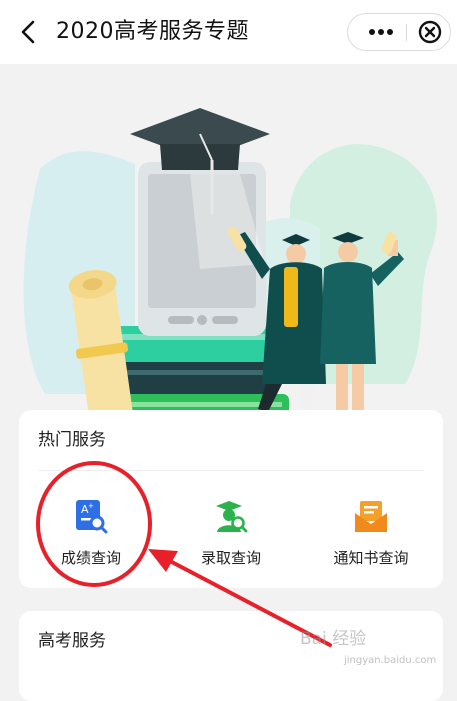  Describe the element at coordinates (430, 32) in the screenshot. I see `close-circle-icon` at that location.